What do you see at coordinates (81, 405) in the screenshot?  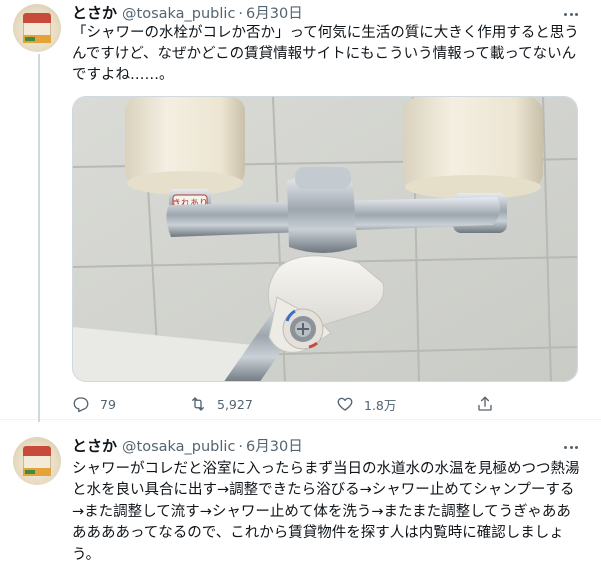 I see `reply-icon` at bounding box center [81, 405].